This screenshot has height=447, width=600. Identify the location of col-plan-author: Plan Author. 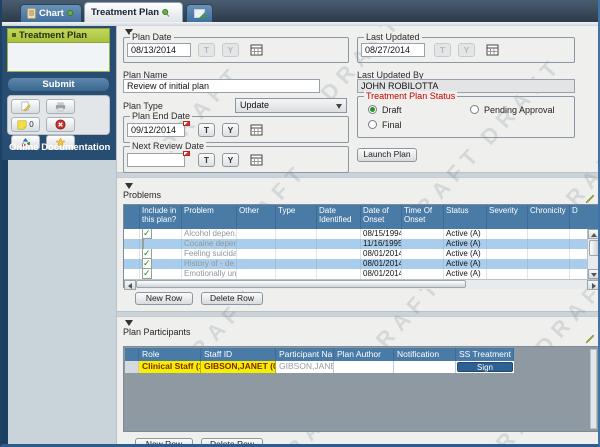
(364, 354).